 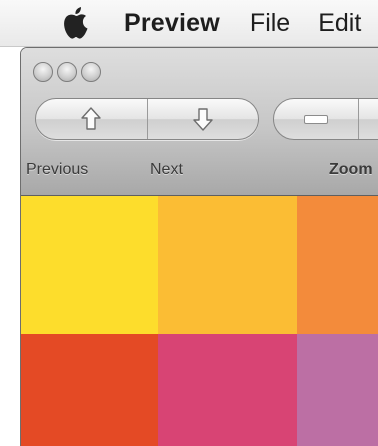 What do you see at coordinates (89, 265) in the screenshot?
I see `color-swatch-yellow` at bounding box center [89, 265].